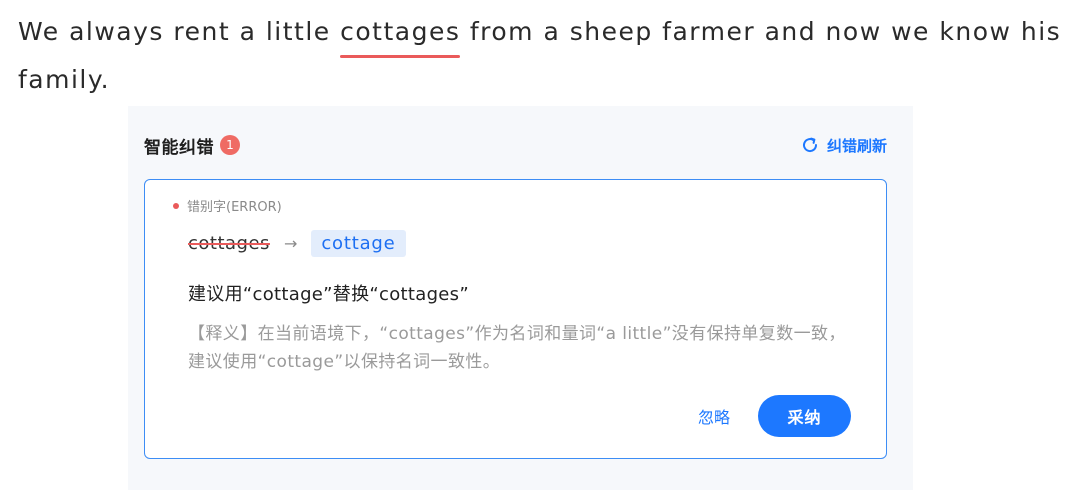 The width and height of the screenshot is (1080, 490). What do you see at coordinates (229, 243) in the screenshot?
I see `original-word: cottages` at bounding box center [229, 243].